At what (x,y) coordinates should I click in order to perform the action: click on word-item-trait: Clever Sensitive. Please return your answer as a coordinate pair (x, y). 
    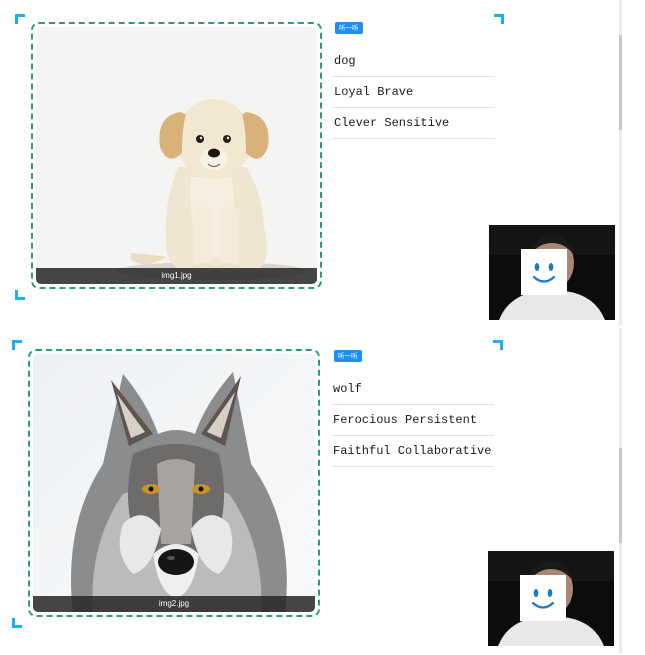
    Looking at the image, I should click on (414, 123).